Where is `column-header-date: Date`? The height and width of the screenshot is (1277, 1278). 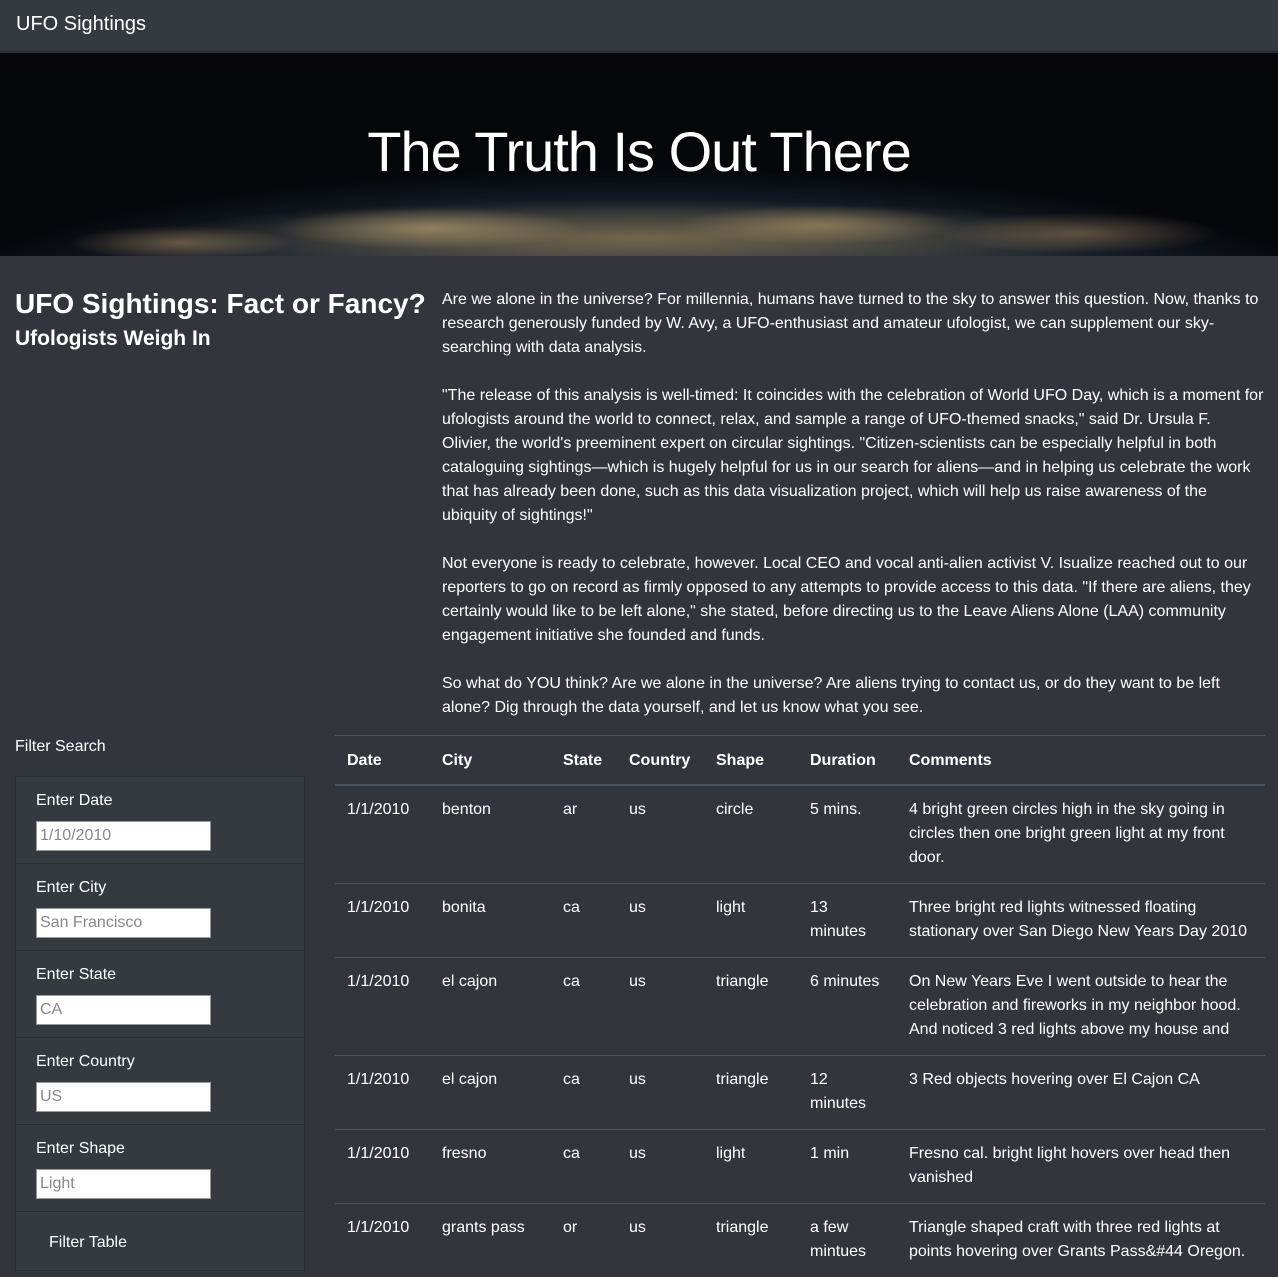 column-header-date: Date is located at coordinates (382, 761).